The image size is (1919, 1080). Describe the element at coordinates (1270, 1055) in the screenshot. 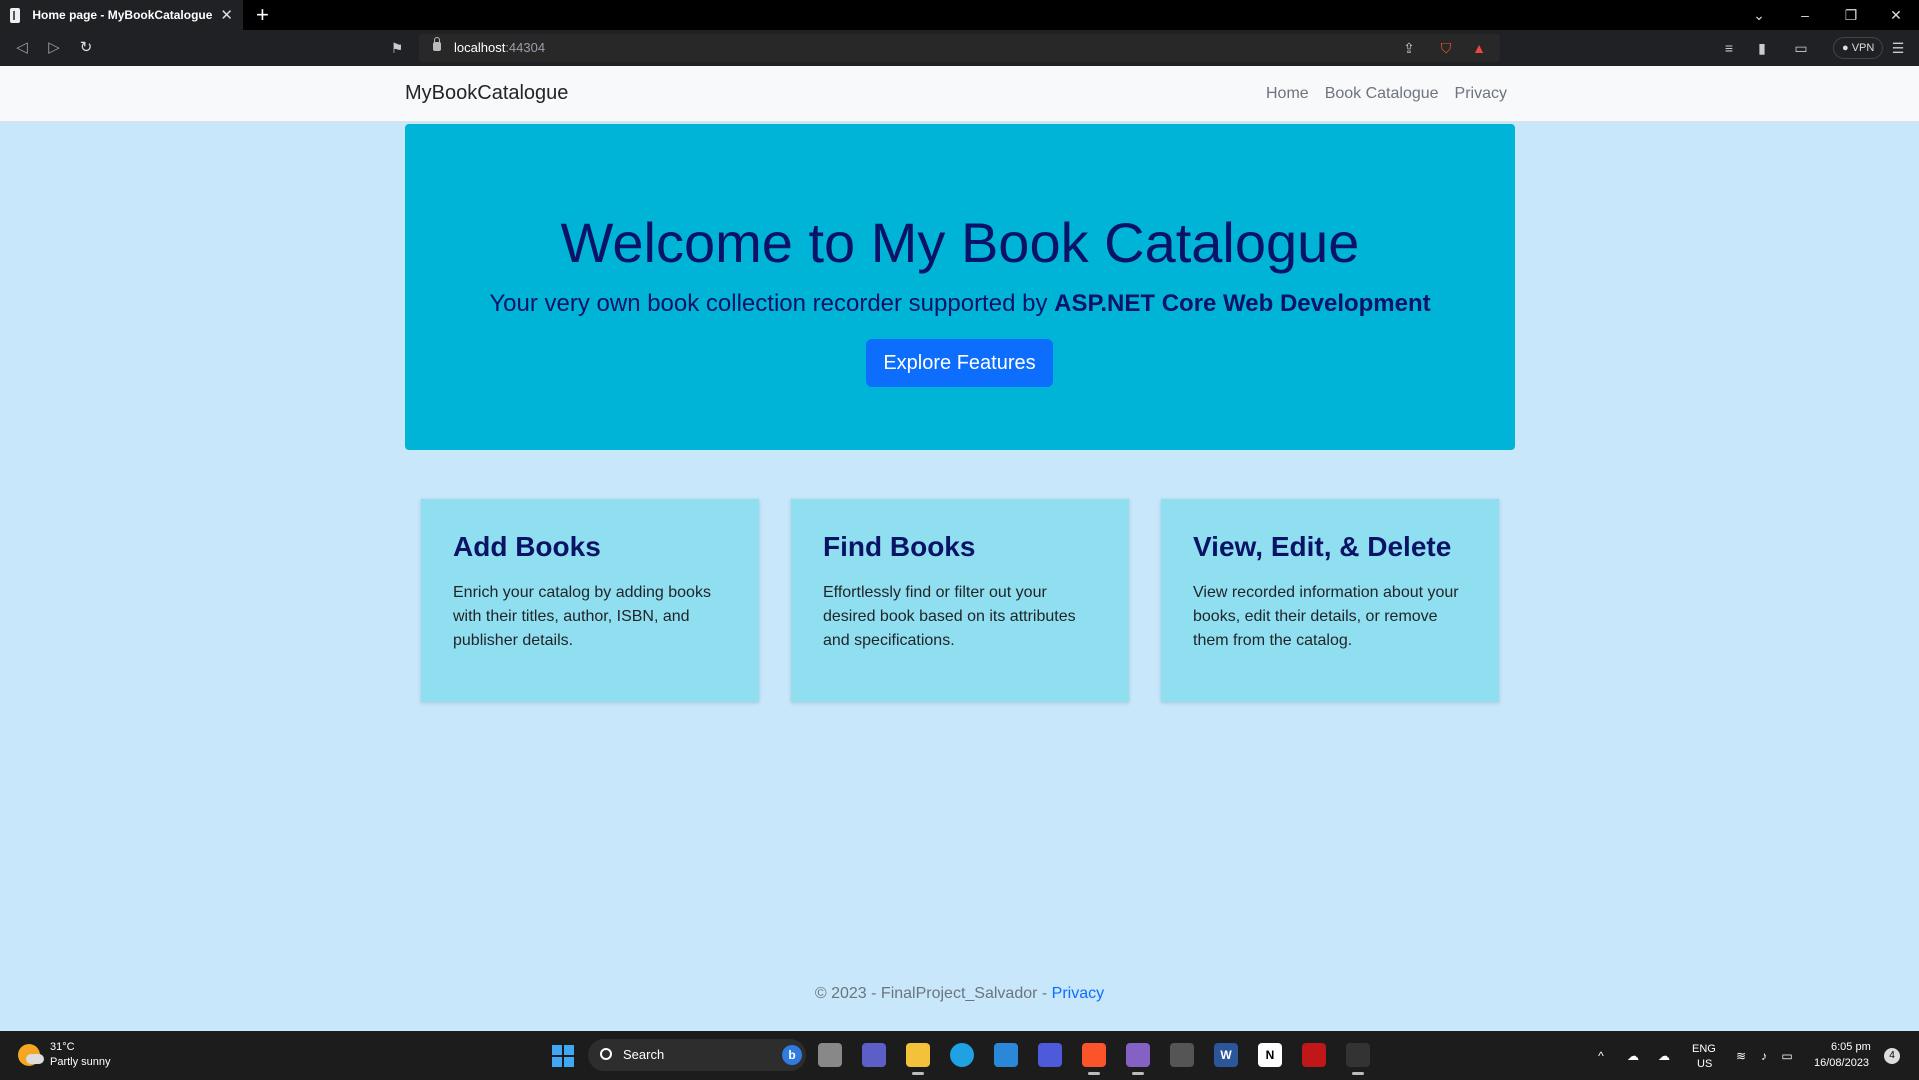

I see `notion-icon: N` at that location.